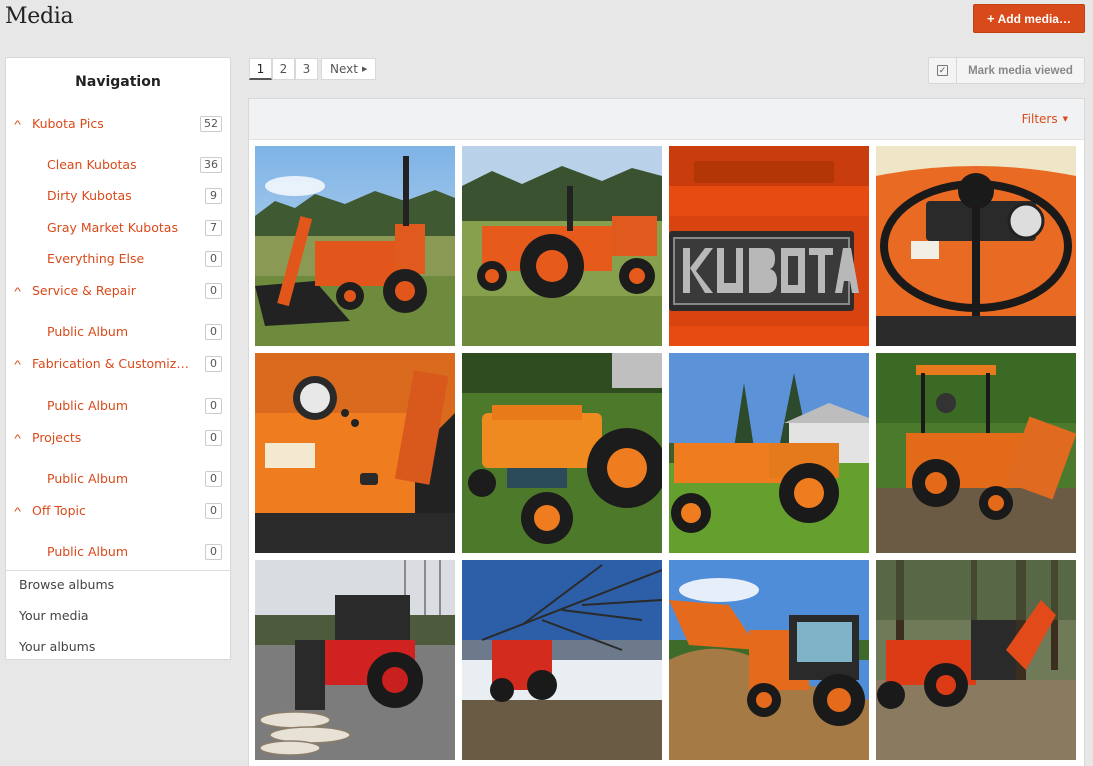 Image resolution: width=1093 pixels, height=766 pixels. I want to click on next-page-button: Next ▶, so click(349, 69).